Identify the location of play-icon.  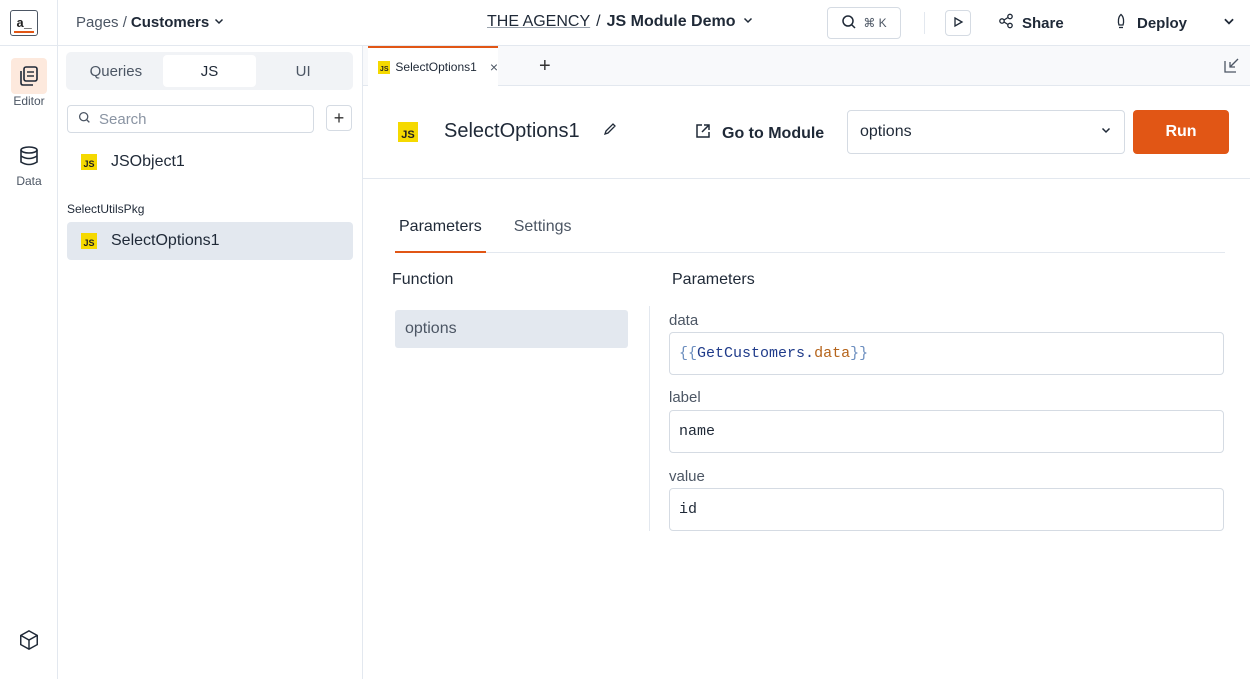
(958, 23).